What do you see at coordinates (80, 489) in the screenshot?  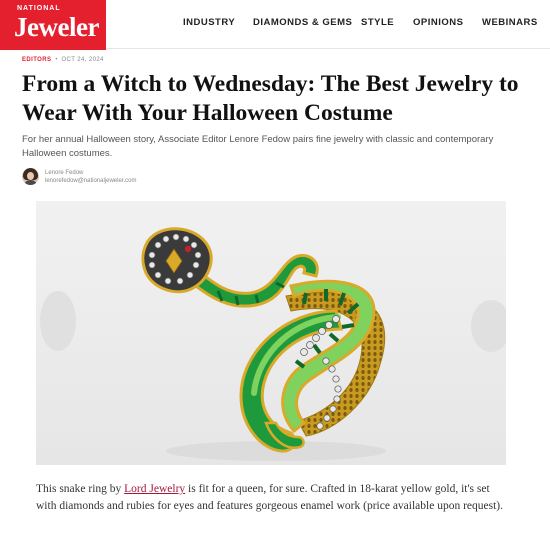 I see `caption-text-start: This snake ring by` at bounding box center [80, 489].